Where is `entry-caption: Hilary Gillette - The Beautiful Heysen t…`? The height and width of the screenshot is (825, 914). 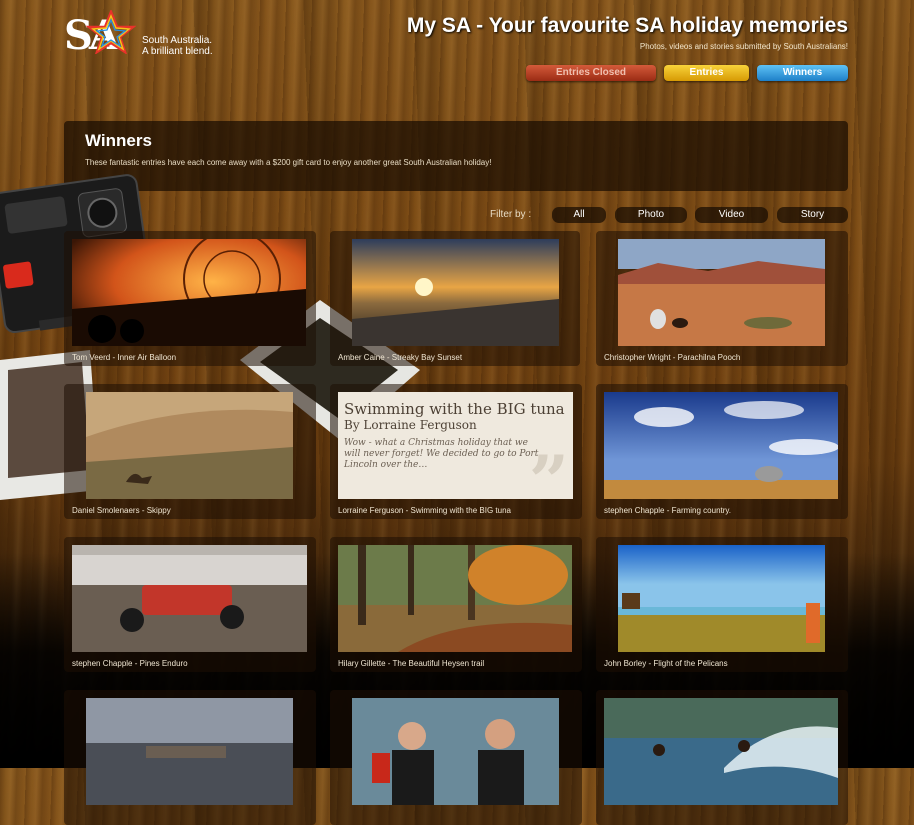 entry-caption: Hilary Gillette - The Beautiful Heysen t… is located at coordinates (411, 663).